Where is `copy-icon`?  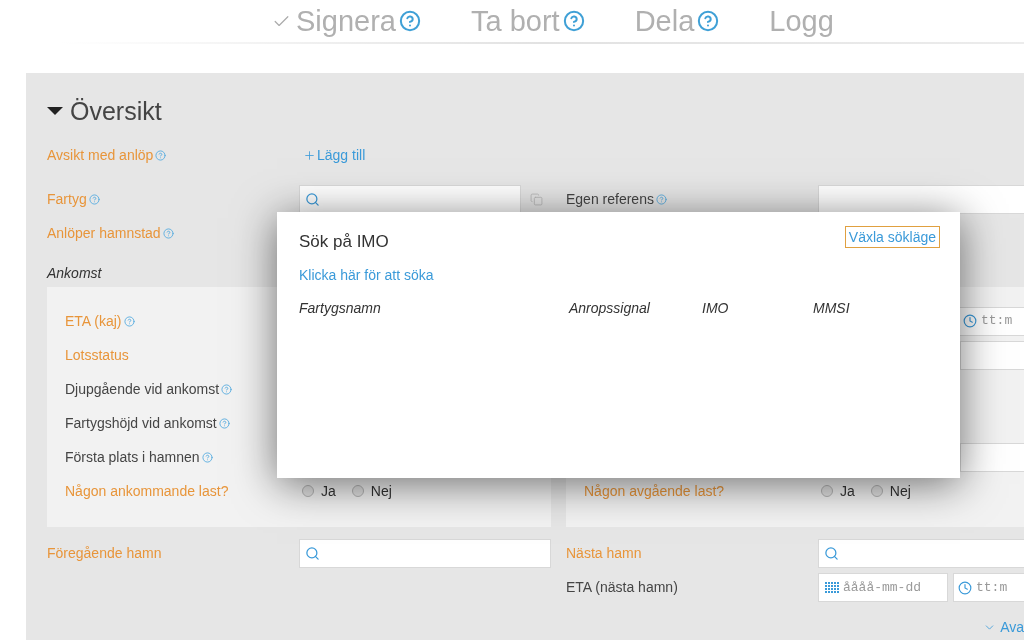 copy-icon is located at coordinates (536, 199).